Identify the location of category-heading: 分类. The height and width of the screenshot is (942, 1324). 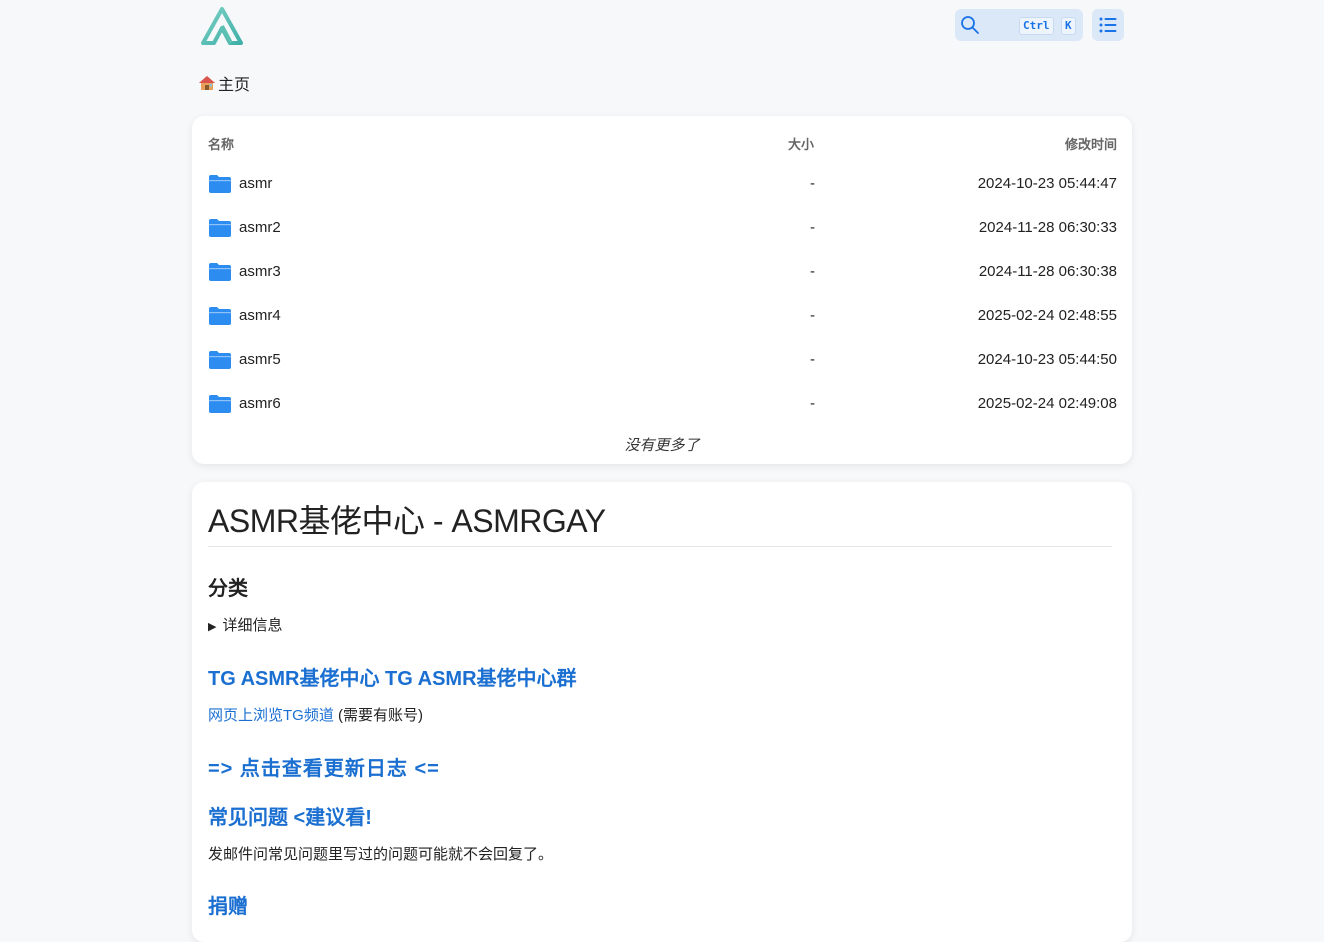
(228, 589).